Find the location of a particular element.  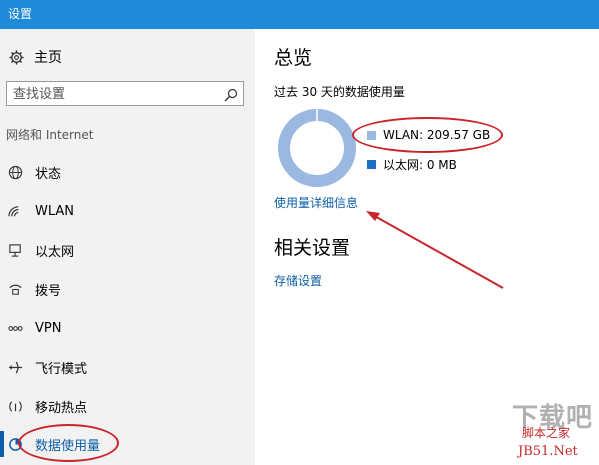

sidebar-item-label: WLAN is located at coordinates (55, 211).